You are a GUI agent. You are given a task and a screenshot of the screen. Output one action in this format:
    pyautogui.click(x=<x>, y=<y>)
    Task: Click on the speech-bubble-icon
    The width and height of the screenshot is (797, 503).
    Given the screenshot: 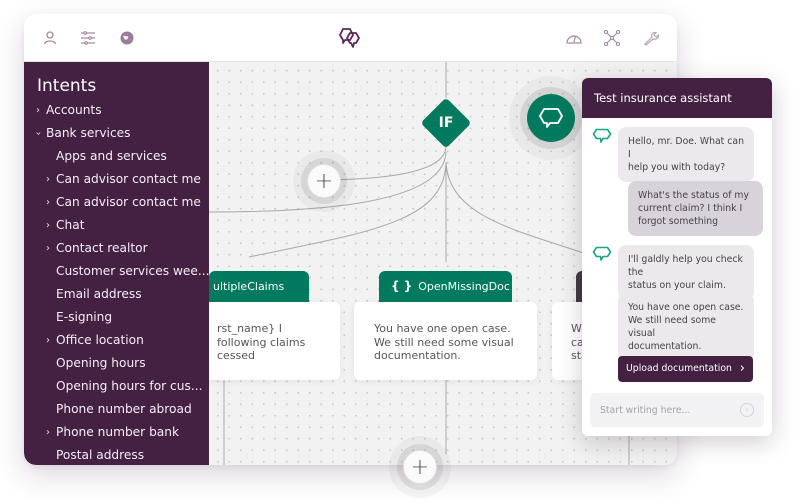 What is the action you would take?
    pyautogui.click(x=551, y=118)
    